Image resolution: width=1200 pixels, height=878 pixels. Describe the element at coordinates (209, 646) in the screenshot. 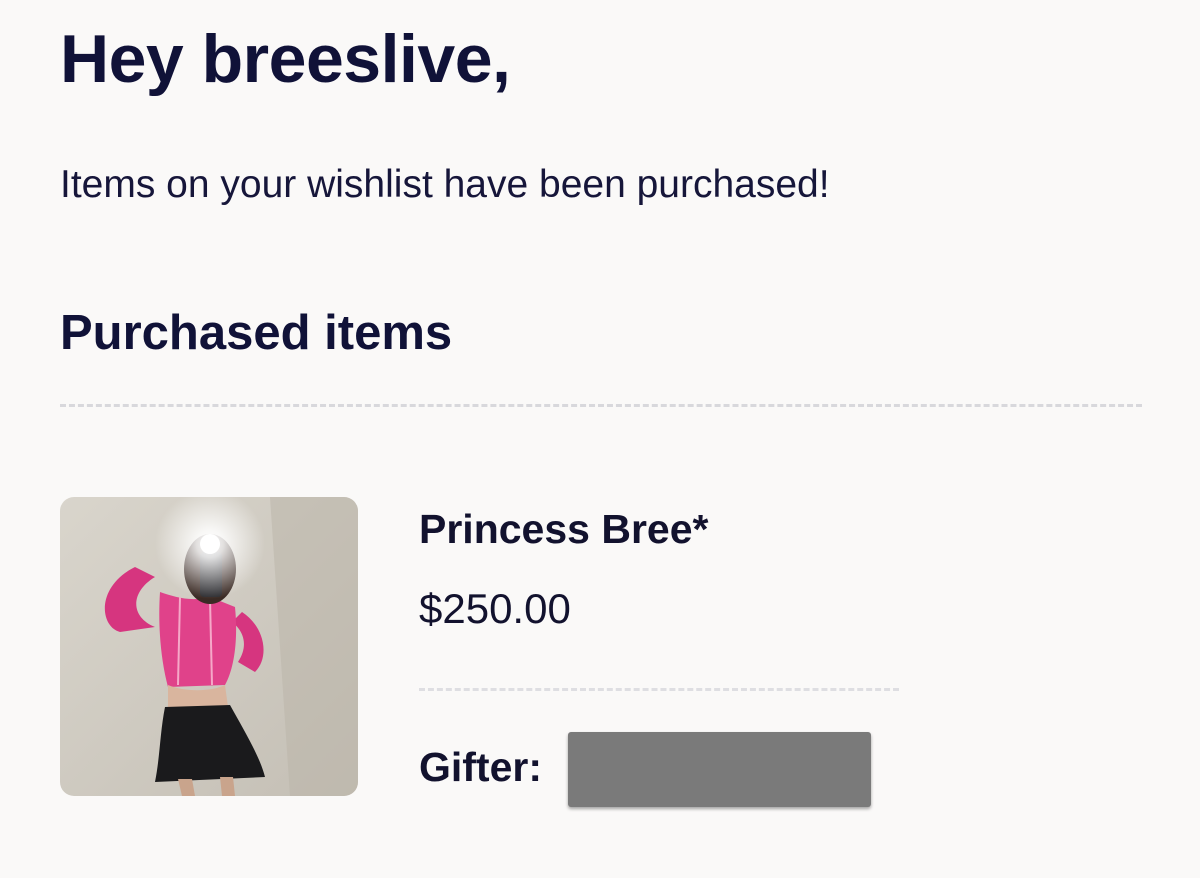

I see `item-photo` at that location.